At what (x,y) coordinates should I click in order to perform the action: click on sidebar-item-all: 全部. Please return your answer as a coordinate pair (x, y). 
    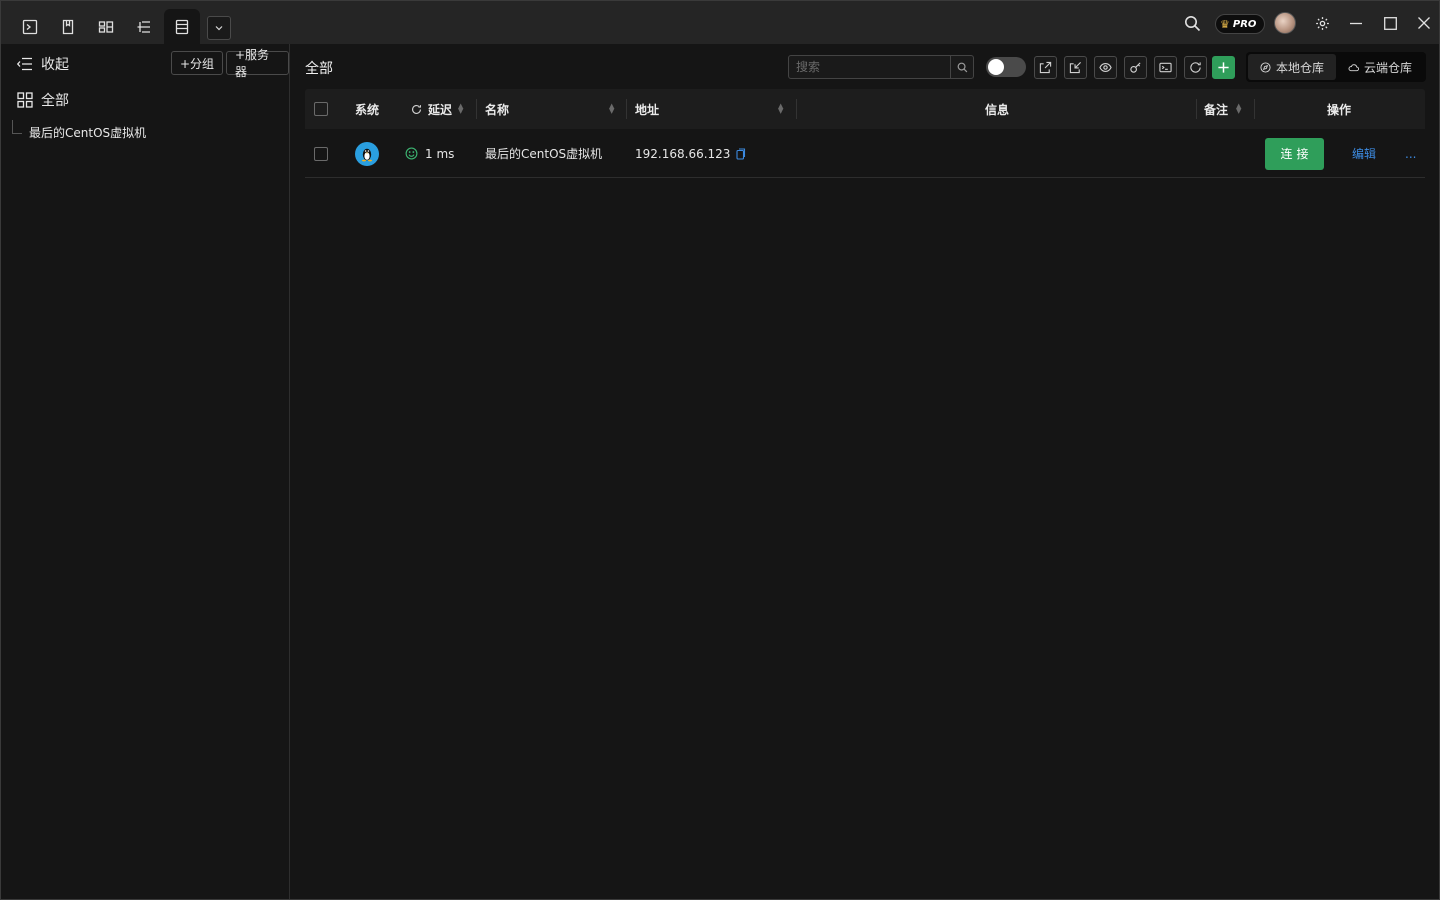
    Looking at the image, I should click on (43, 100).